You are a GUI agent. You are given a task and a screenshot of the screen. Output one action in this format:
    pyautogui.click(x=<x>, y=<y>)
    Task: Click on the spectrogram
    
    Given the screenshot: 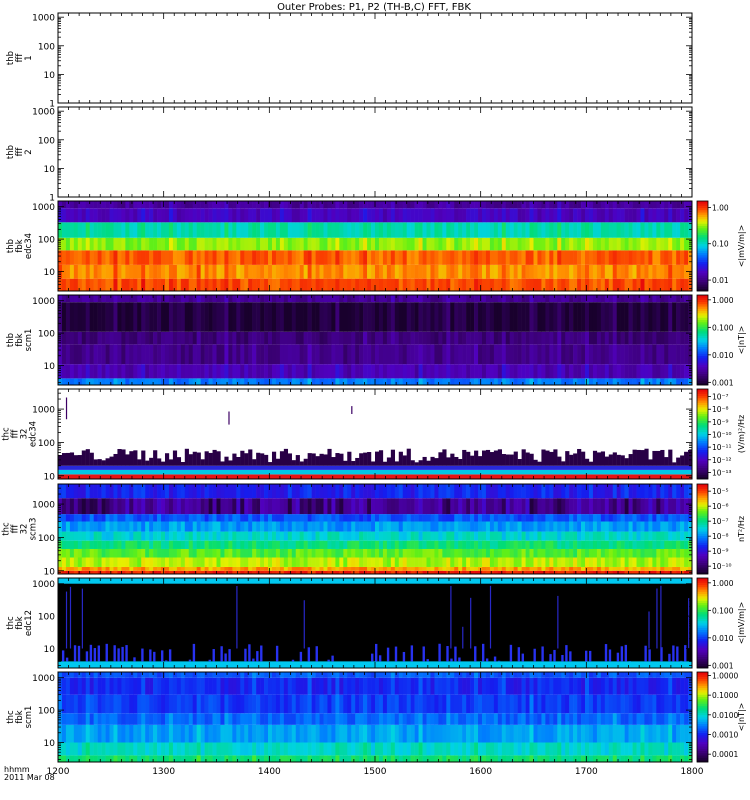 What is the action you would take?
    pyautogui.click(x=375, y=246)
    